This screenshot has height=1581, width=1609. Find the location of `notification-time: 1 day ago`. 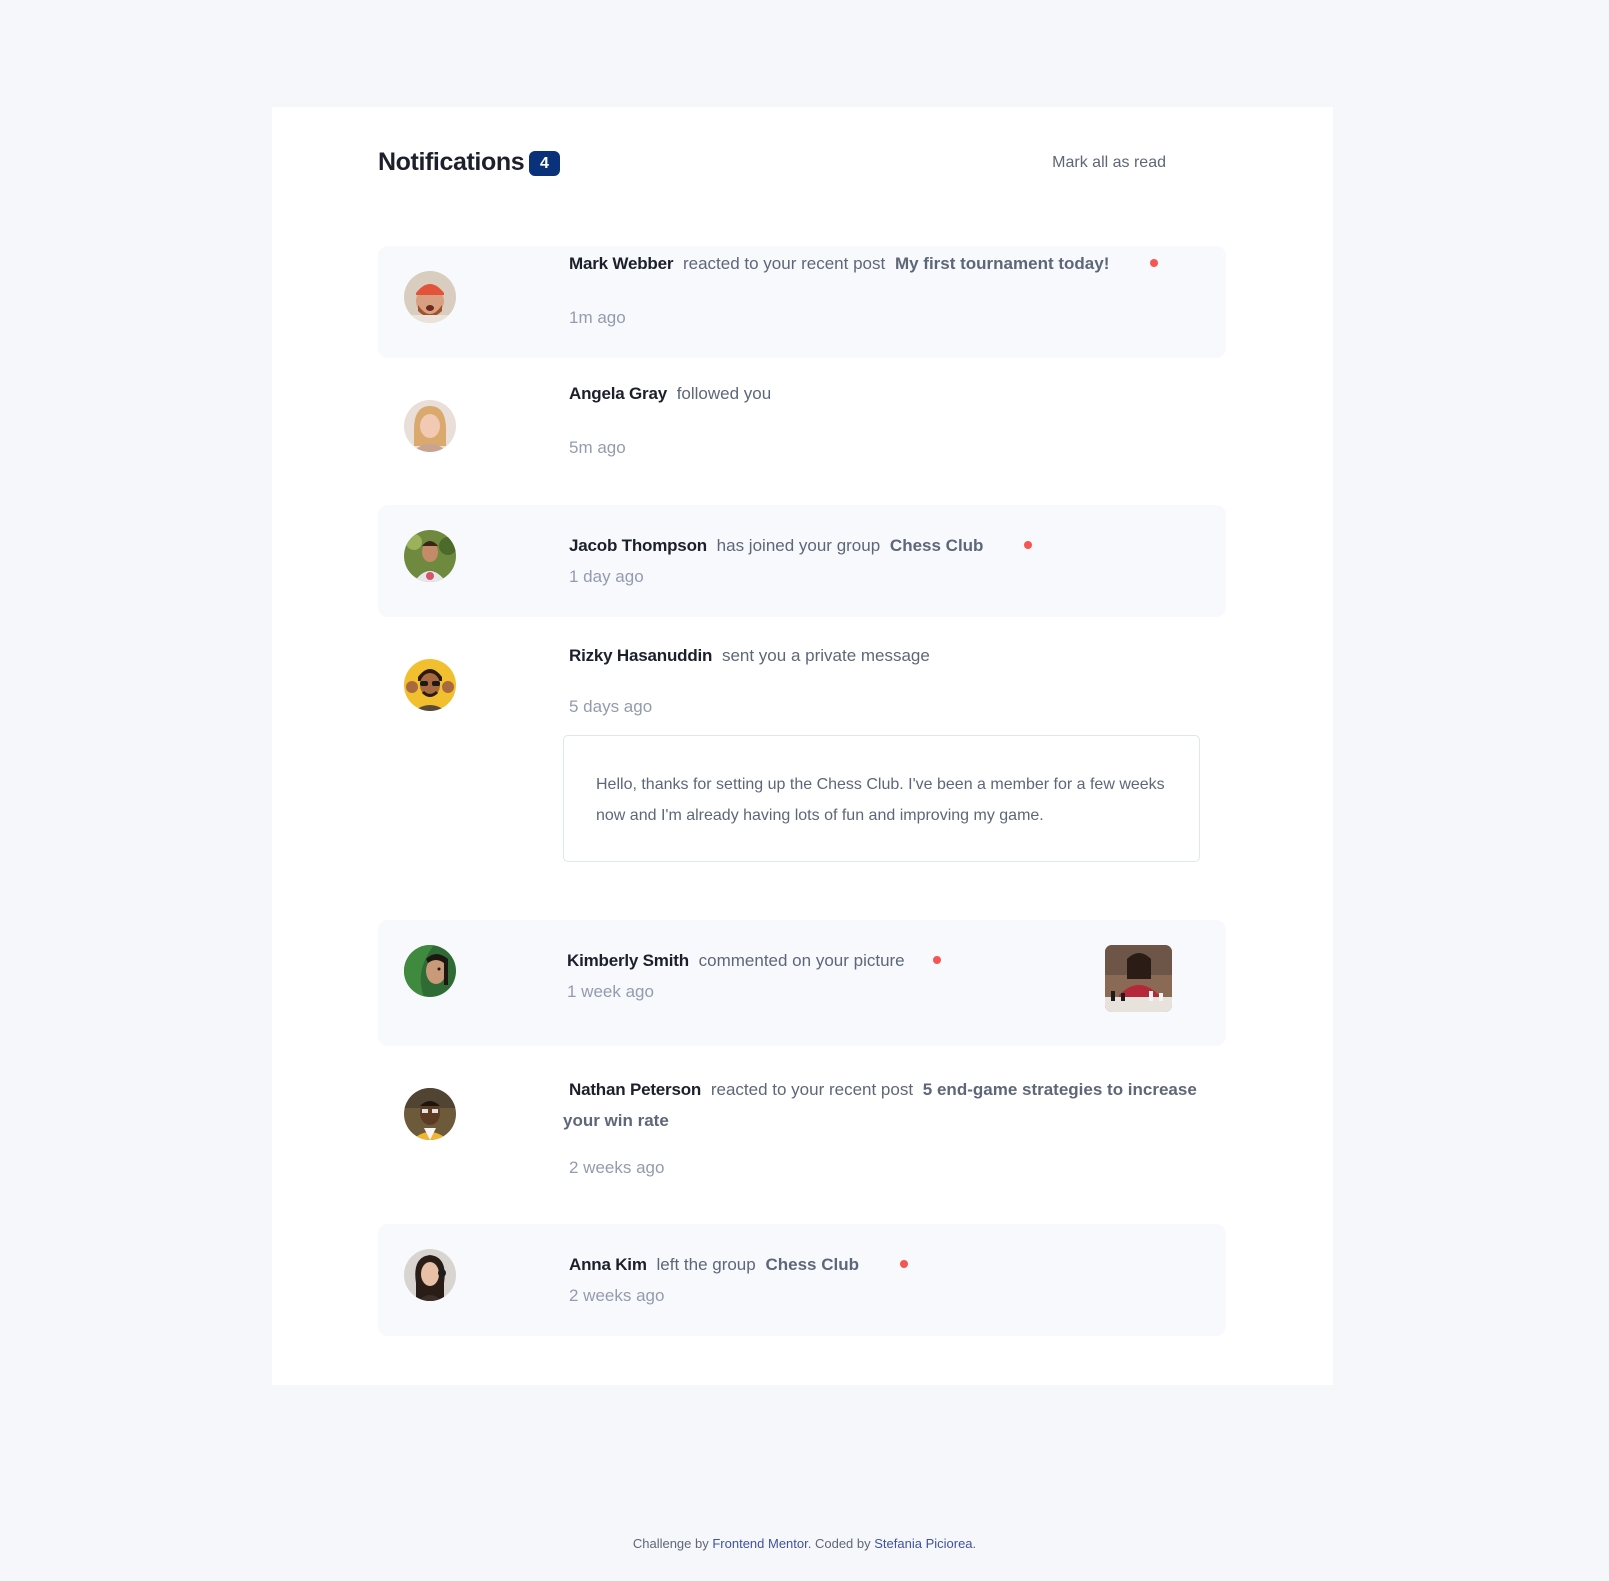

notification-time: 1 day ago is located at coordinates (606, 576).